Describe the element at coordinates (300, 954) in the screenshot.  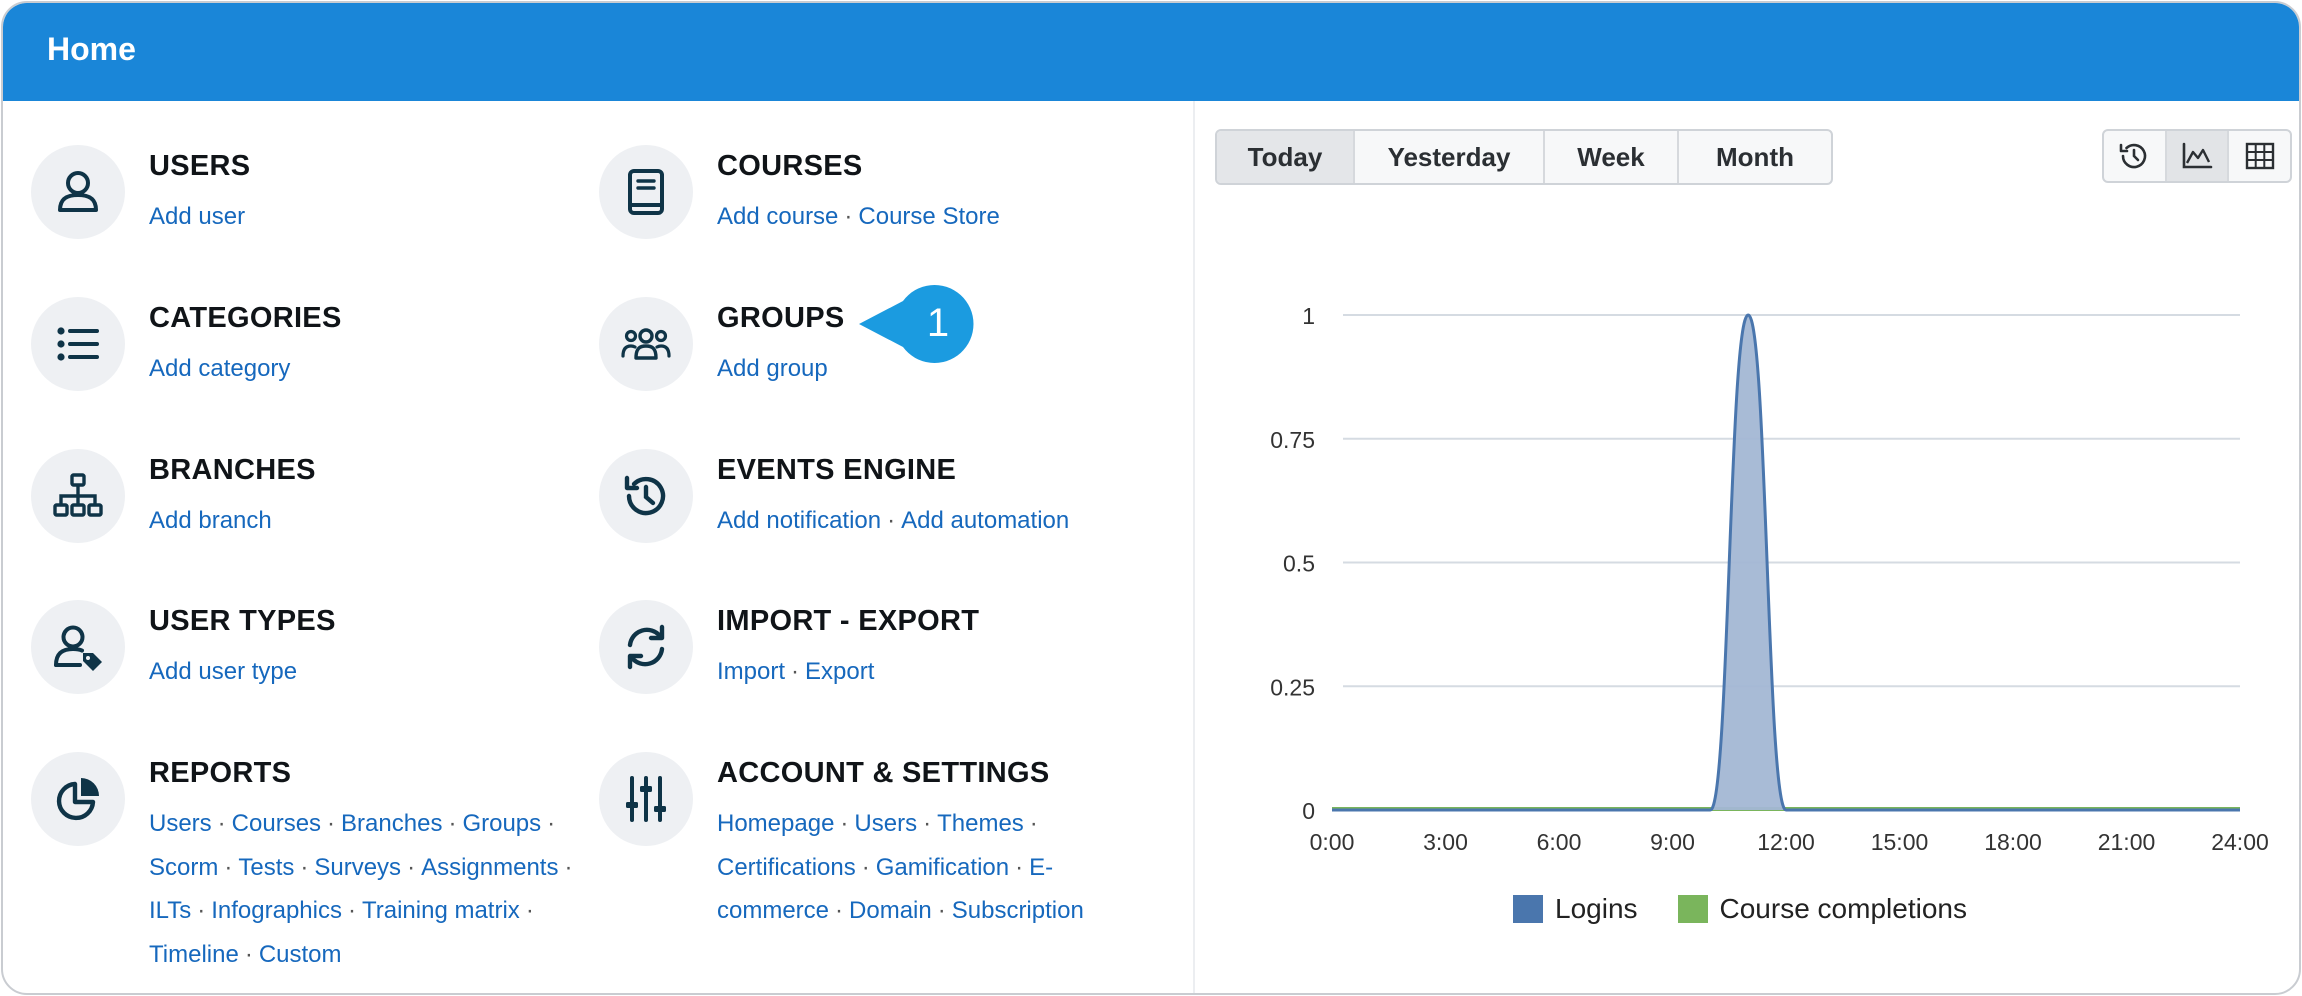
I see `link-custom: Custom` at that location.